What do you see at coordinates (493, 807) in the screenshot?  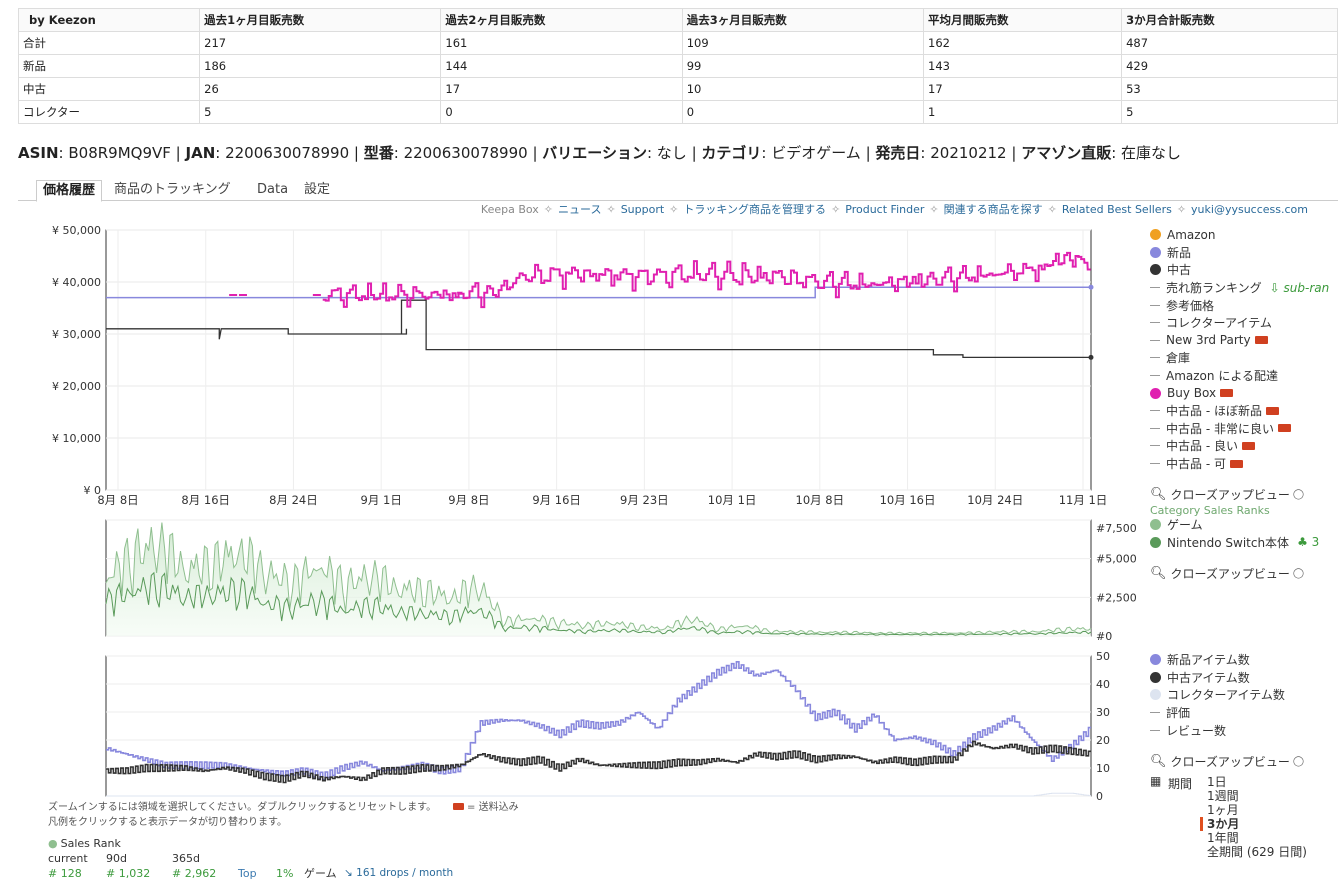 I see `shipping-note: = 送料込み` at bounding box center [493, 807].